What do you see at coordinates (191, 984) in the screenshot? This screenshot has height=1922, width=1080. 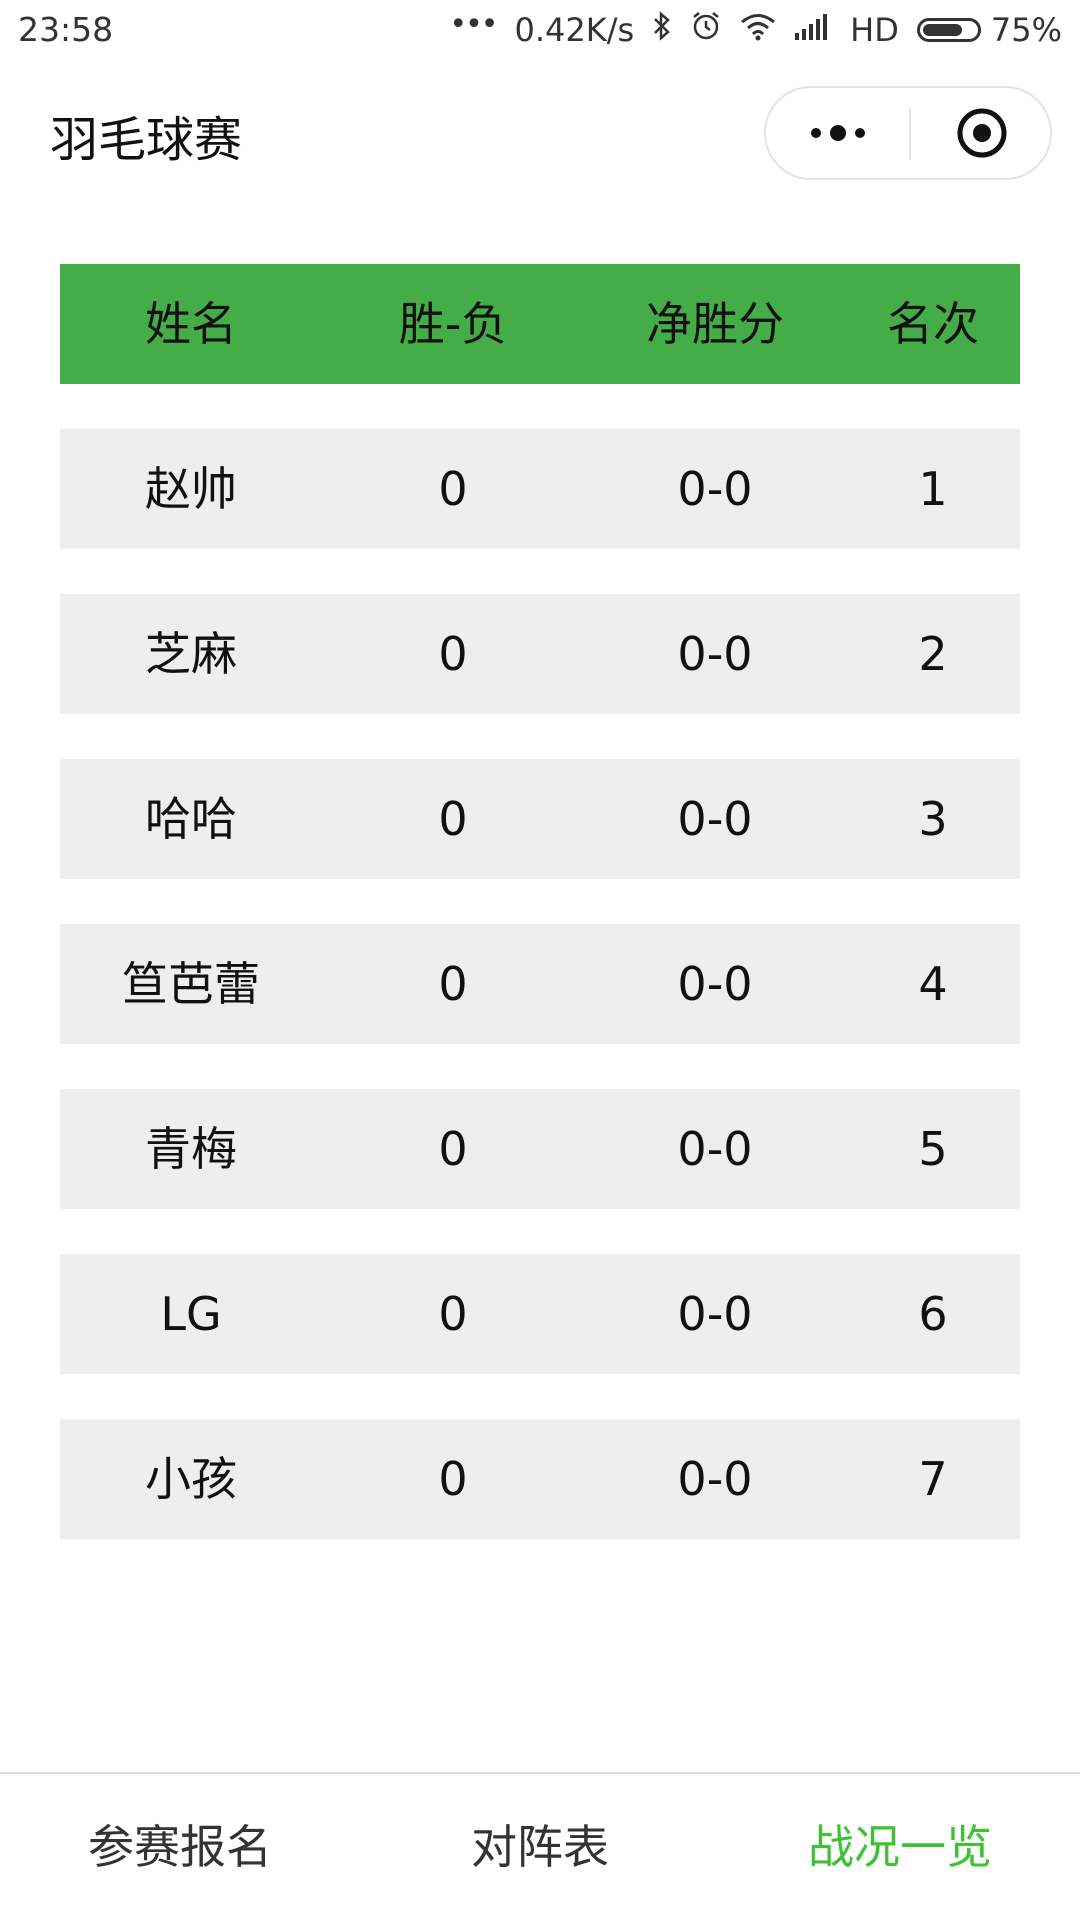 I see `player-name: 笪芭蕾` at bounding box center [191, 984].